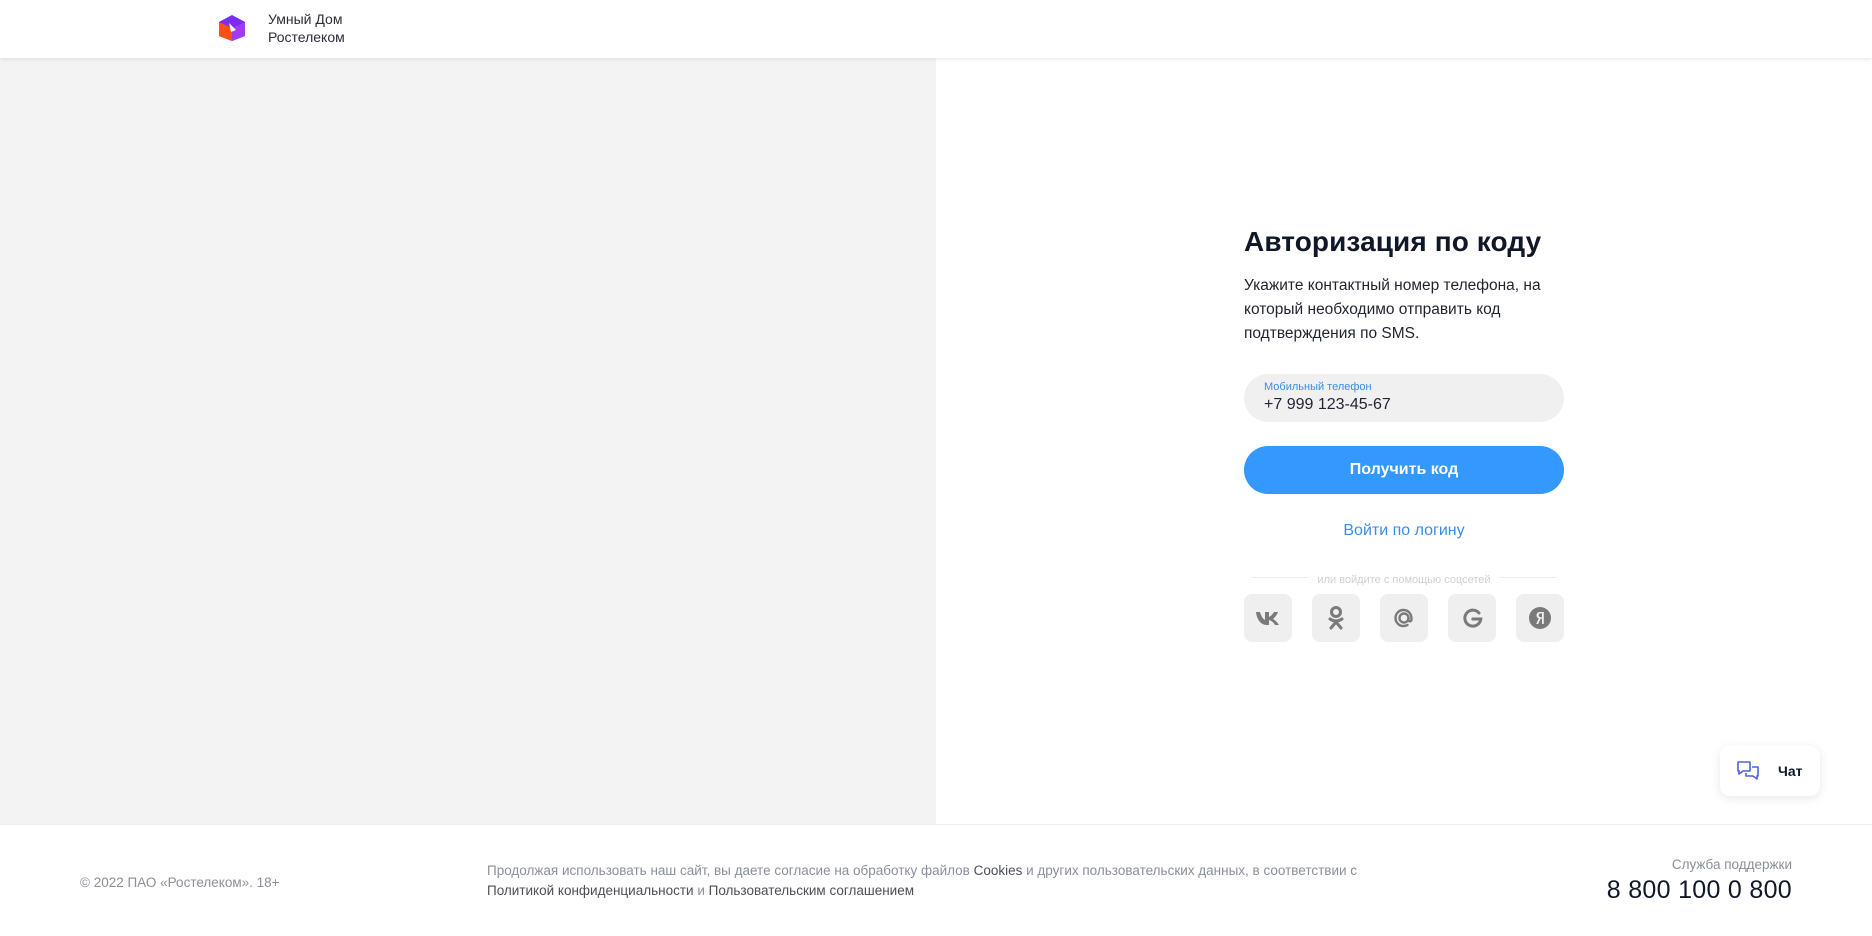  Describe the element at coordinates (811, 890) in the screenshot. I see `user-agreement-link: Пользовательским соглашением` at that location.